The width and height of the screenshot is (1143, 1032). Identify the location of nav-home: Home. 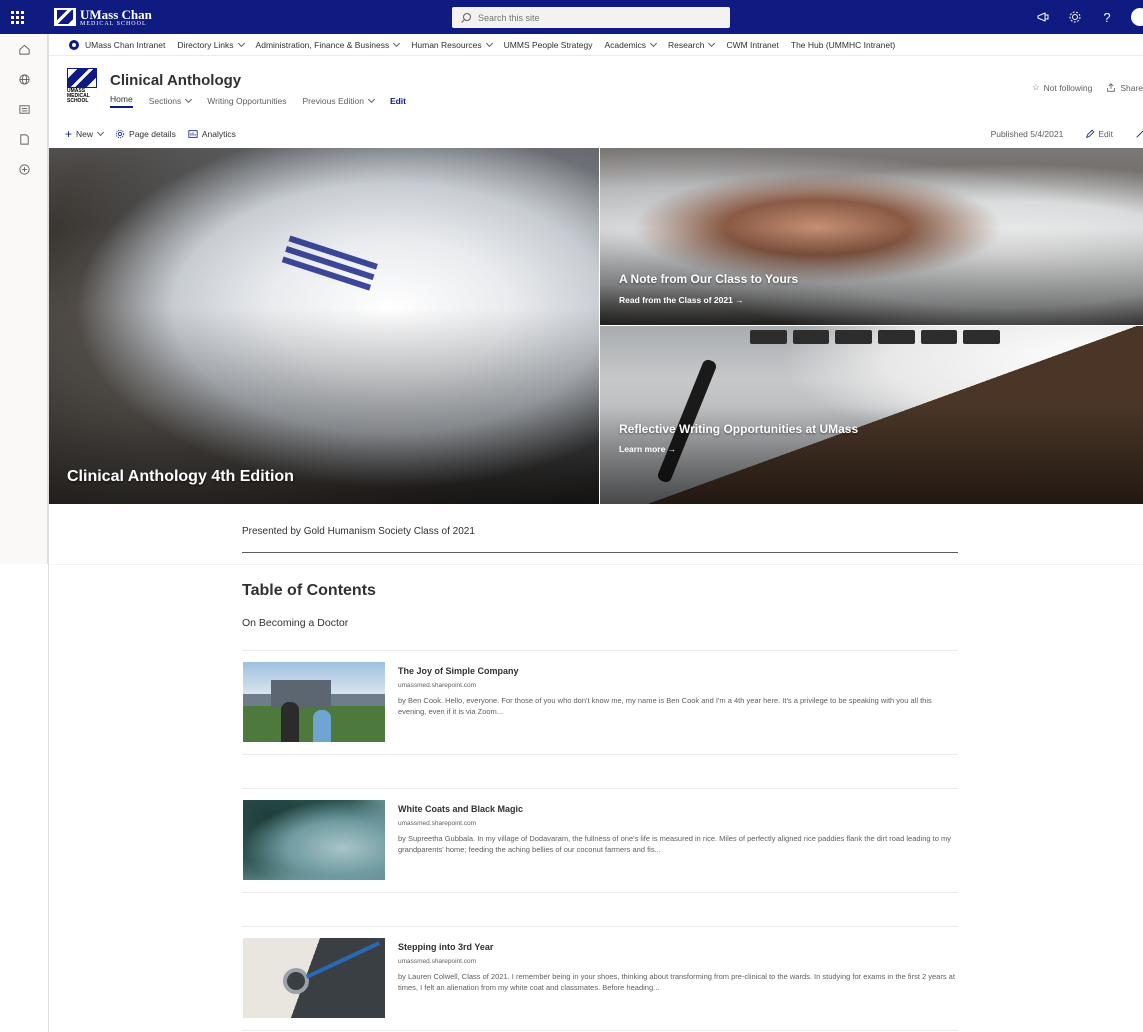
(121, 101).